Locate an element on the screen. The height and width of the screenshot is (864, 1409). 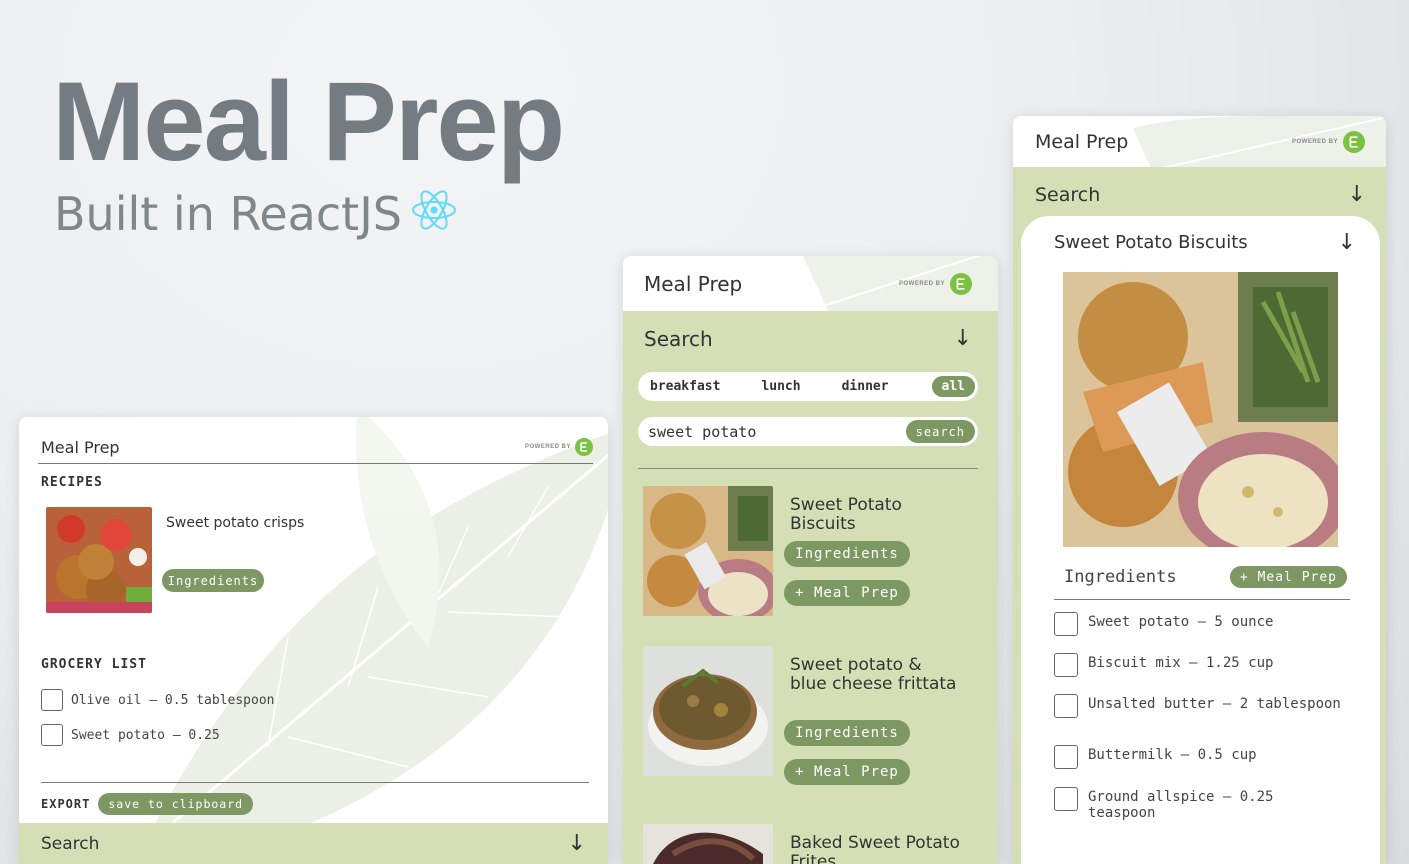
recipe-title: Sweet potato & blue cheese frittata is located at coordinates (875, 675).